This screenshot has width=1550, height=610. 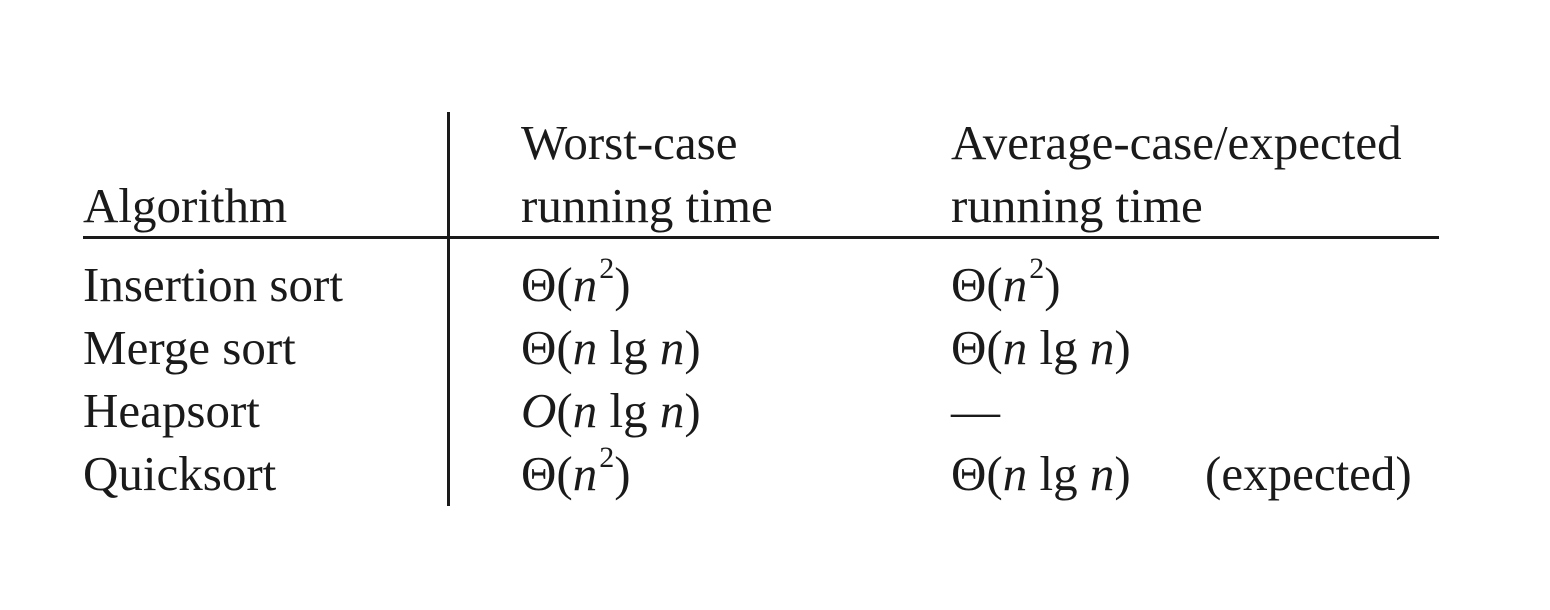 What do you see at coordinates (647, 205) in the screenshot?
I see `header-worst-case-line2: running time` at bounding box center [647, 205].